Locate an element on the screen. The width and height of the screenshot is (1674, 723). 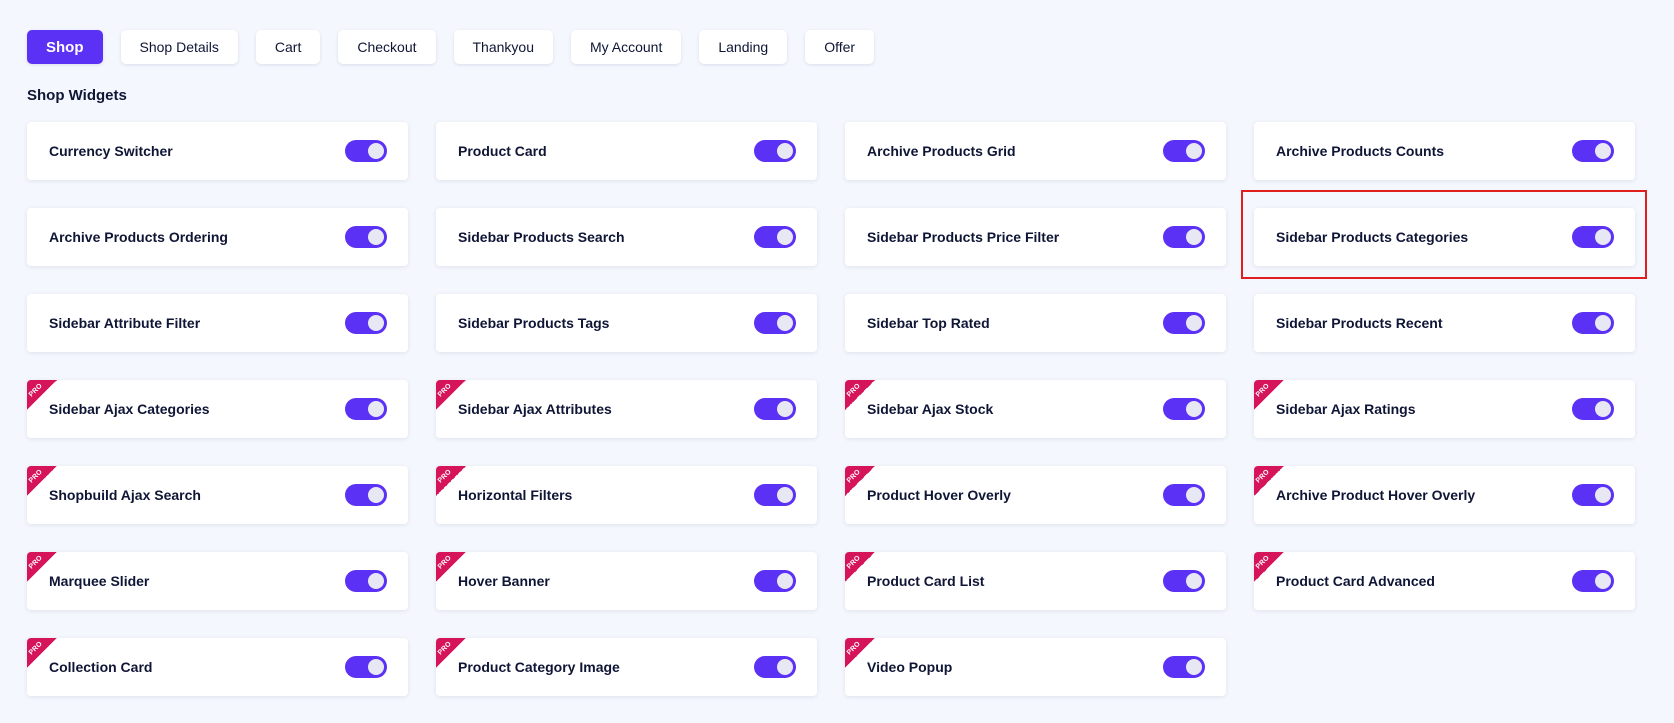
tab-landing: Landing is located at coordinates (743, 47).